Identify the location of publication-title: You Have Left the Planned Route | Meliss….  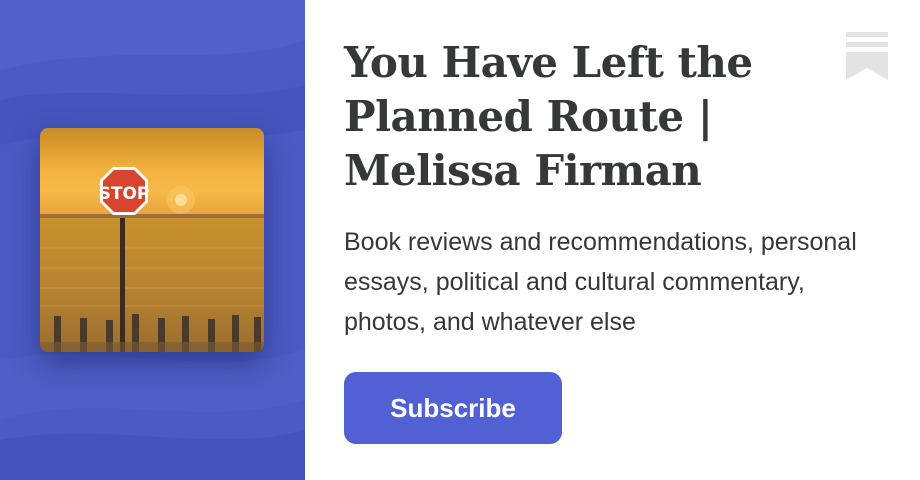
(548, 116).